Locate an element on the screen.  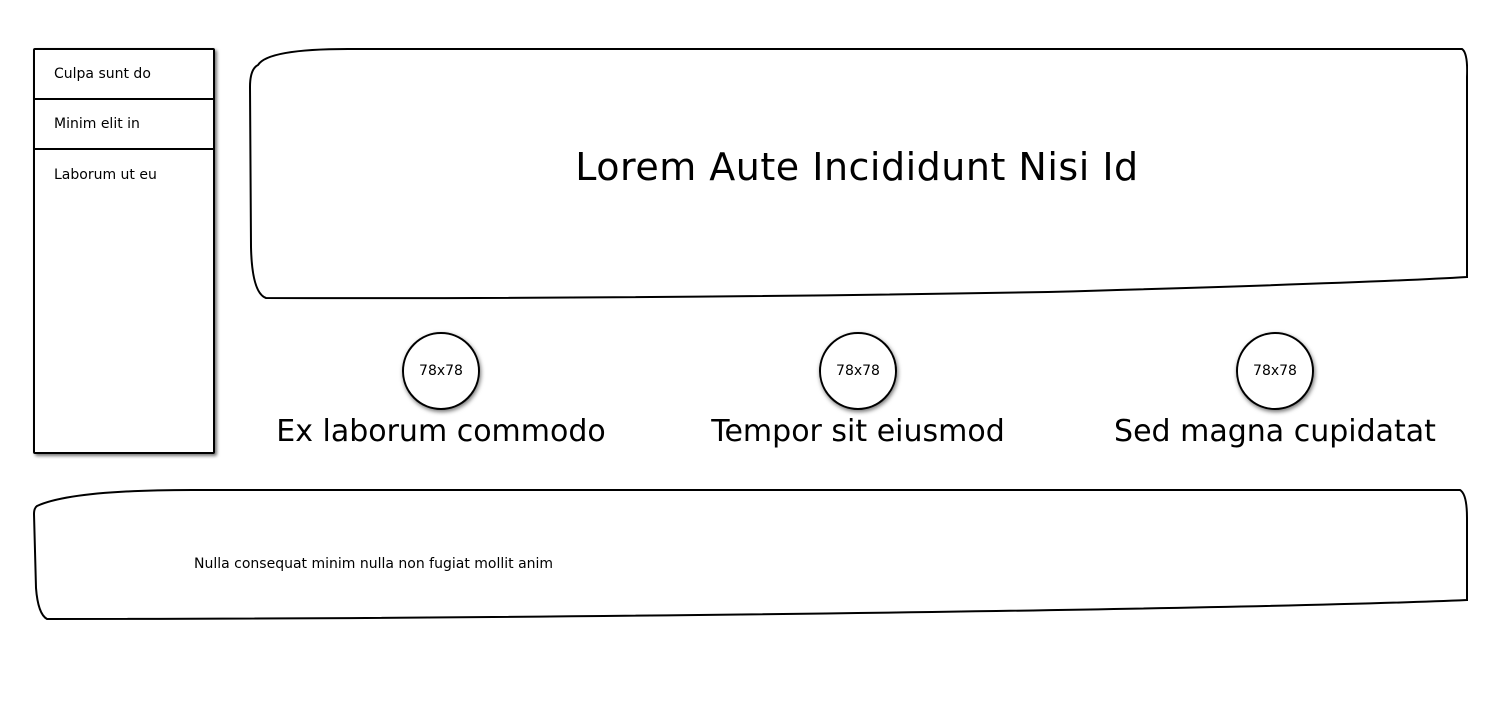
feature-item: 78x78 Ex laborum commodo is located at coordinates (441, 390).